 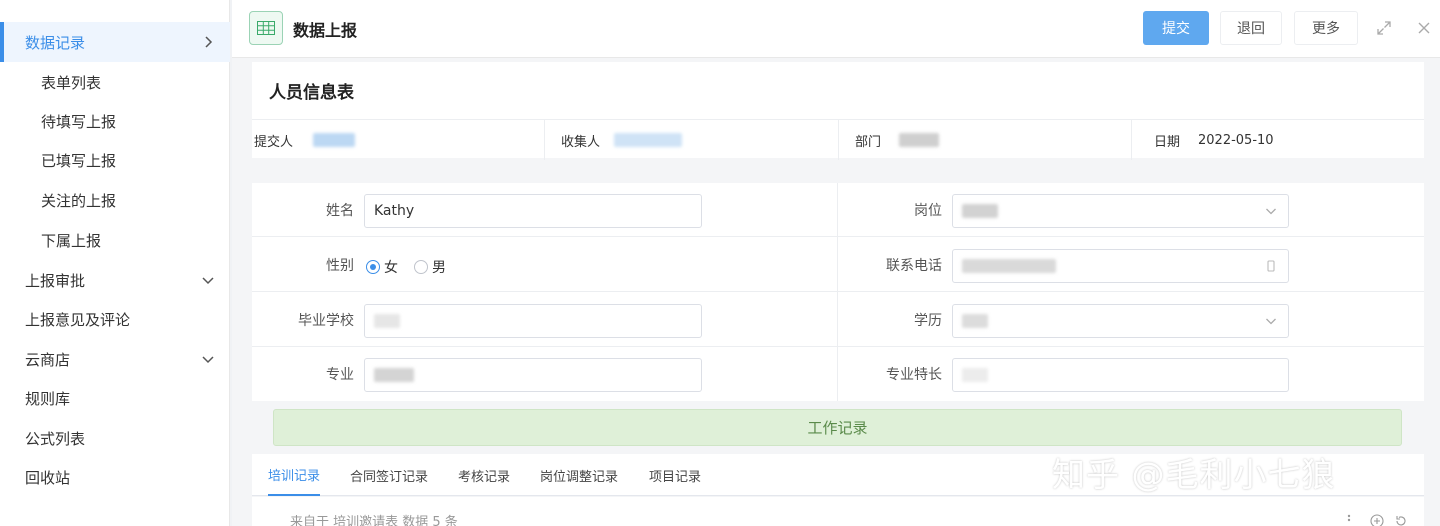 What do you see at coordinates (48, 359) in the screenshot?
I see `sidebar-item-label: 云商店` at bounding box center [48, 359].